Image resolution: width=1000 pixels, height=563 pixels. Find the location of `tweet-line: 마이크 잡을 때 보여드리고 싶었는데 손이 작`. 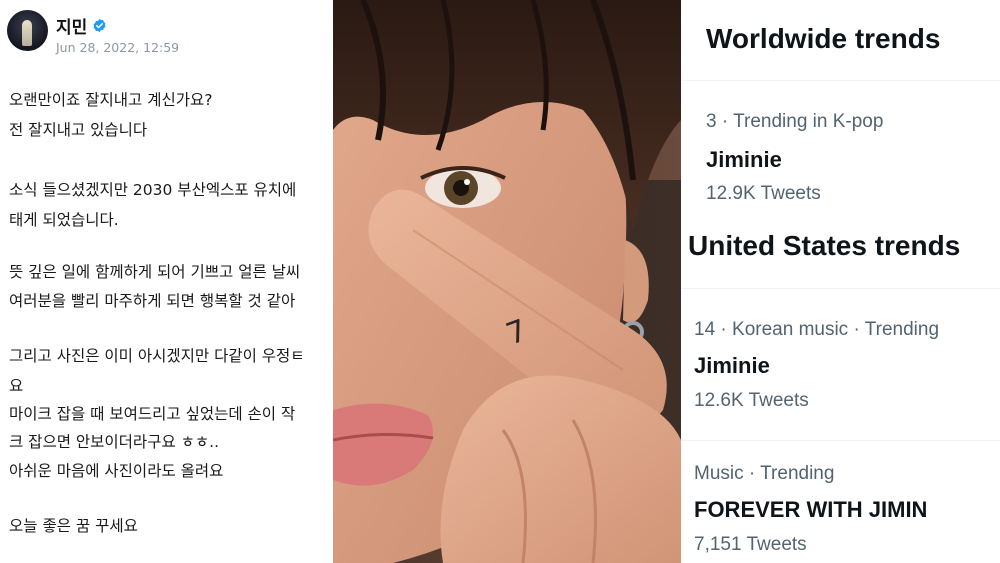

tweet-line: 마이크 잡을 때 보여드리고 싶었는데 손이 작 is located at coordinates (152, 414).